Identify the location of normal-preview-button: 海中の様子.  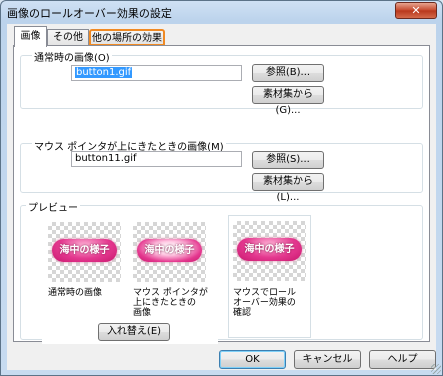
(84, 250).